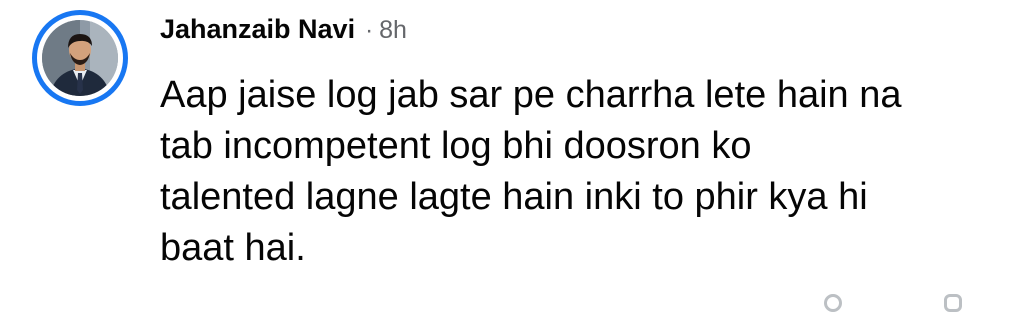 Image resolution: width=1024 pixels, height=312 pixels. I want to click on avatar, so click(80, 58).